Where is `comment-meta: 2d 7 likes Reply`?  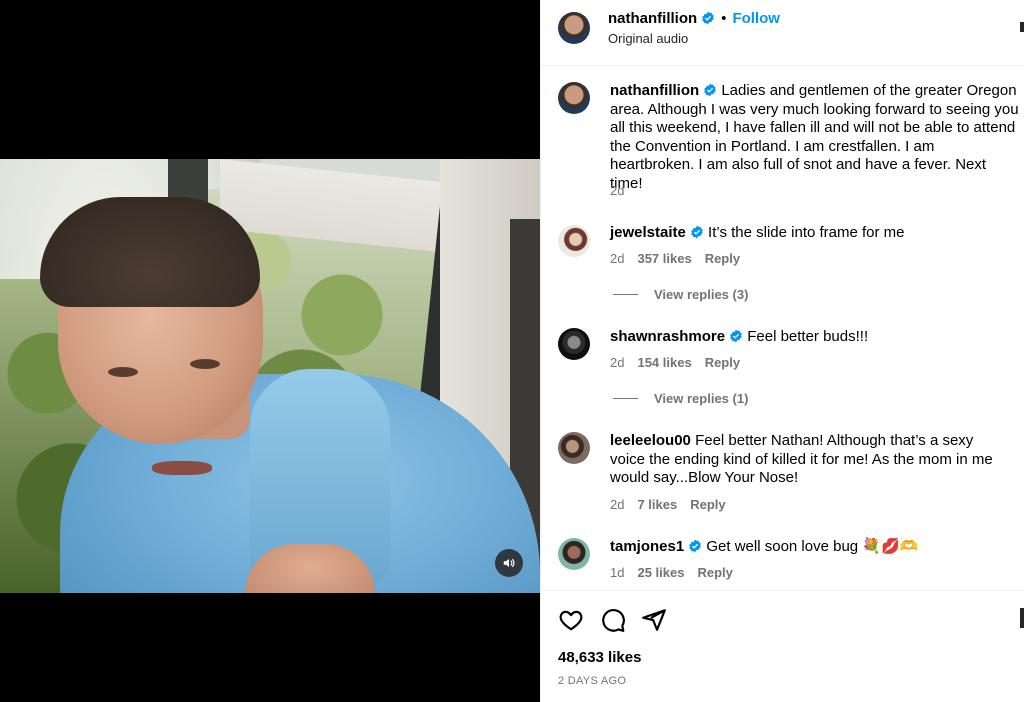
comment-meta: 2d 7 likes Reply is located at coordinates (674, 504).